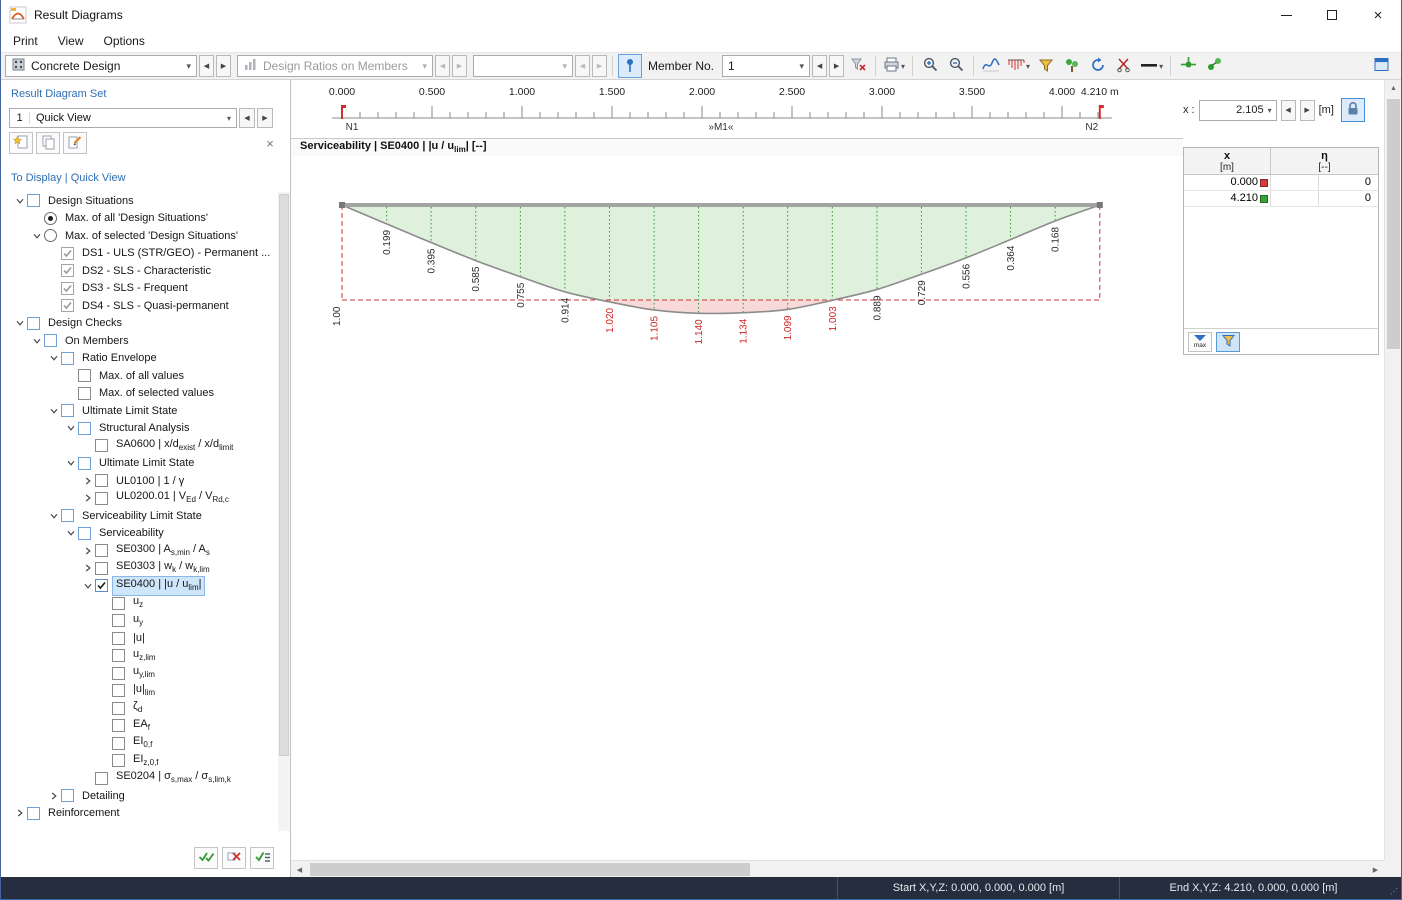 The width and height of the screenshot is (1402, 900). Describe the element at coordinates (523, 66) in the screenshot. I see `extra-combo: ▾` at that location.